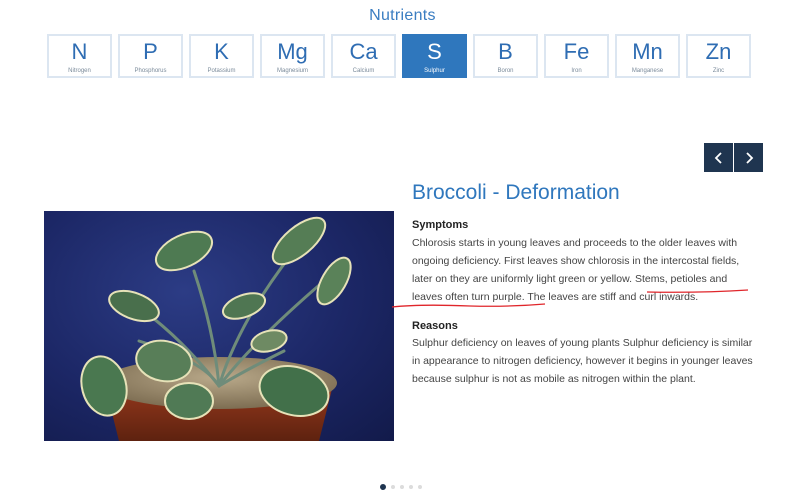 This screenshot has width=805, height=500. What do you see at coordinates (434, 71) in the screenshot?
I see `tile-name: Sulphur` at bounding box center [434, 71].